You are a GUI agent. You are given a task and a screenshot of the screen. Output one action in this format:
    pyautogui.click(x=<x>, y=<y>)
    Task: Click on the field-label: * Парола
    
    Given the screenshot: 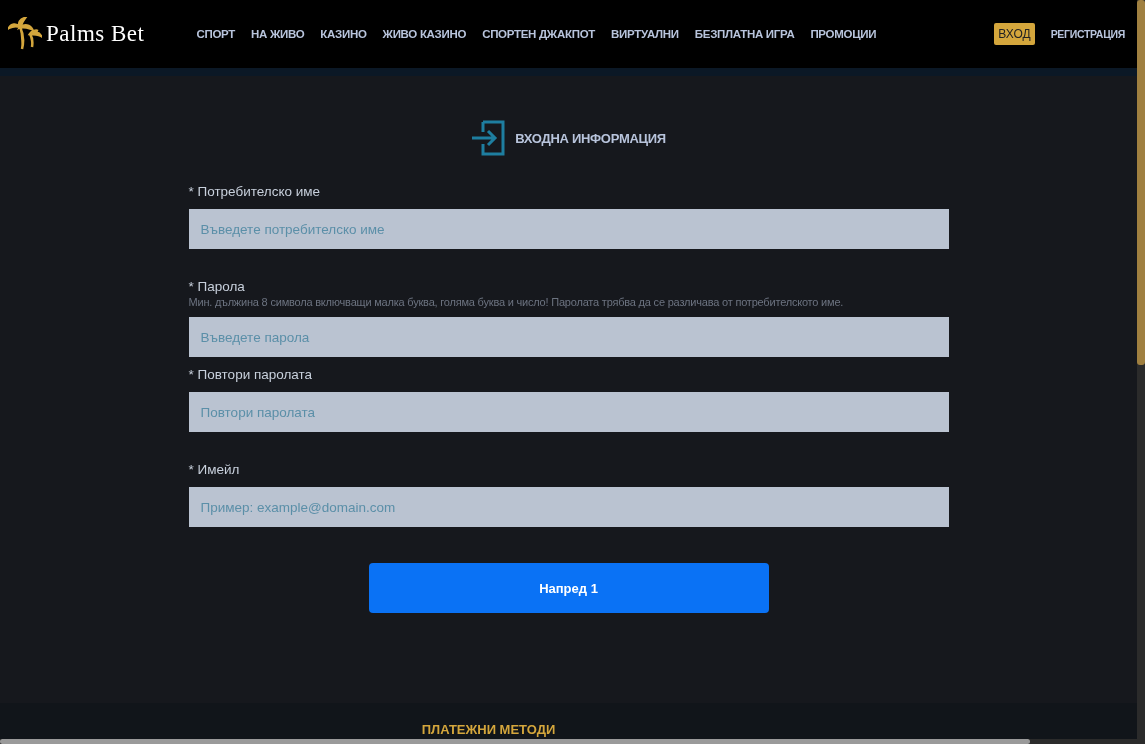 What is the action you would take?
    pyautogui.click(x=217, y=286)
    